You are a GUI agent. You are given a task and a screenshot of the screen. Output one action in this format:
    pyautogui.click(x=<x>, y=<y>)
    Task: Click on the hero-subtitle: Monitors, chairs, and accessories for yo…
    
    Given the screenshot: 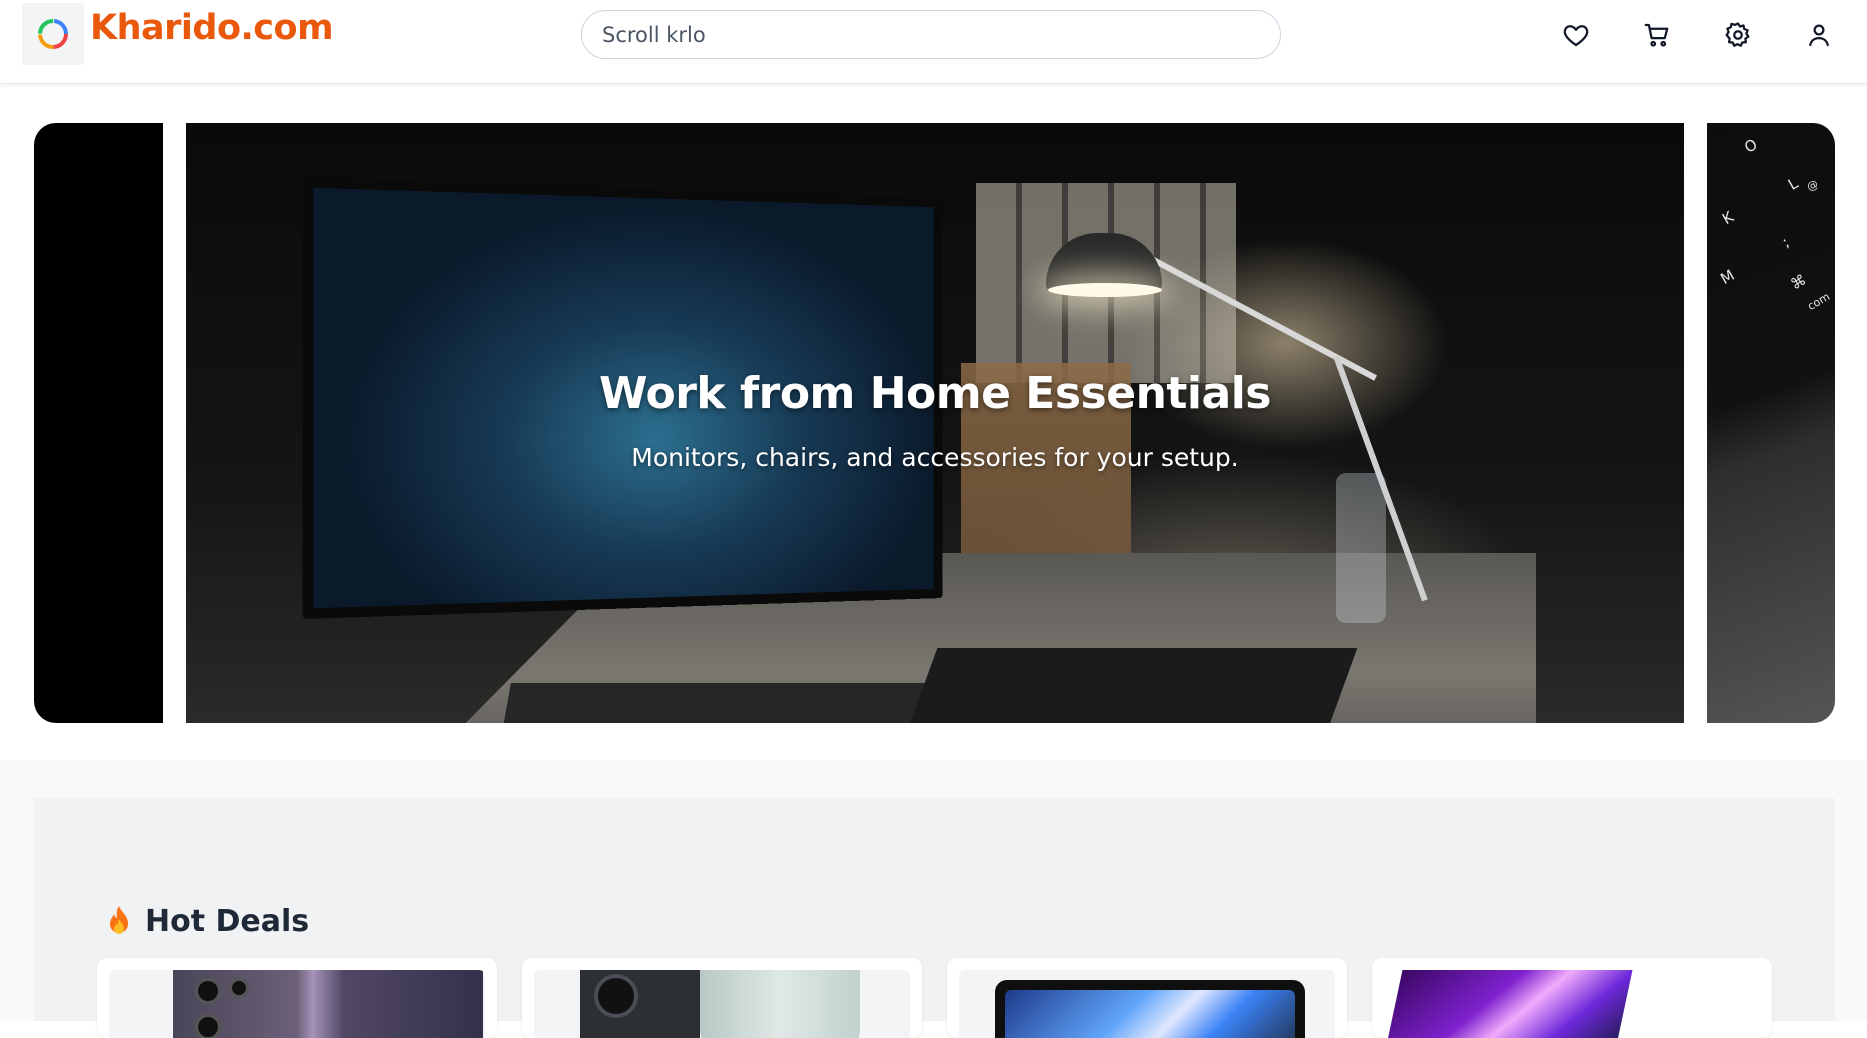 What is the action you would take?
    pyautogui.click(x=935, y=457)
    